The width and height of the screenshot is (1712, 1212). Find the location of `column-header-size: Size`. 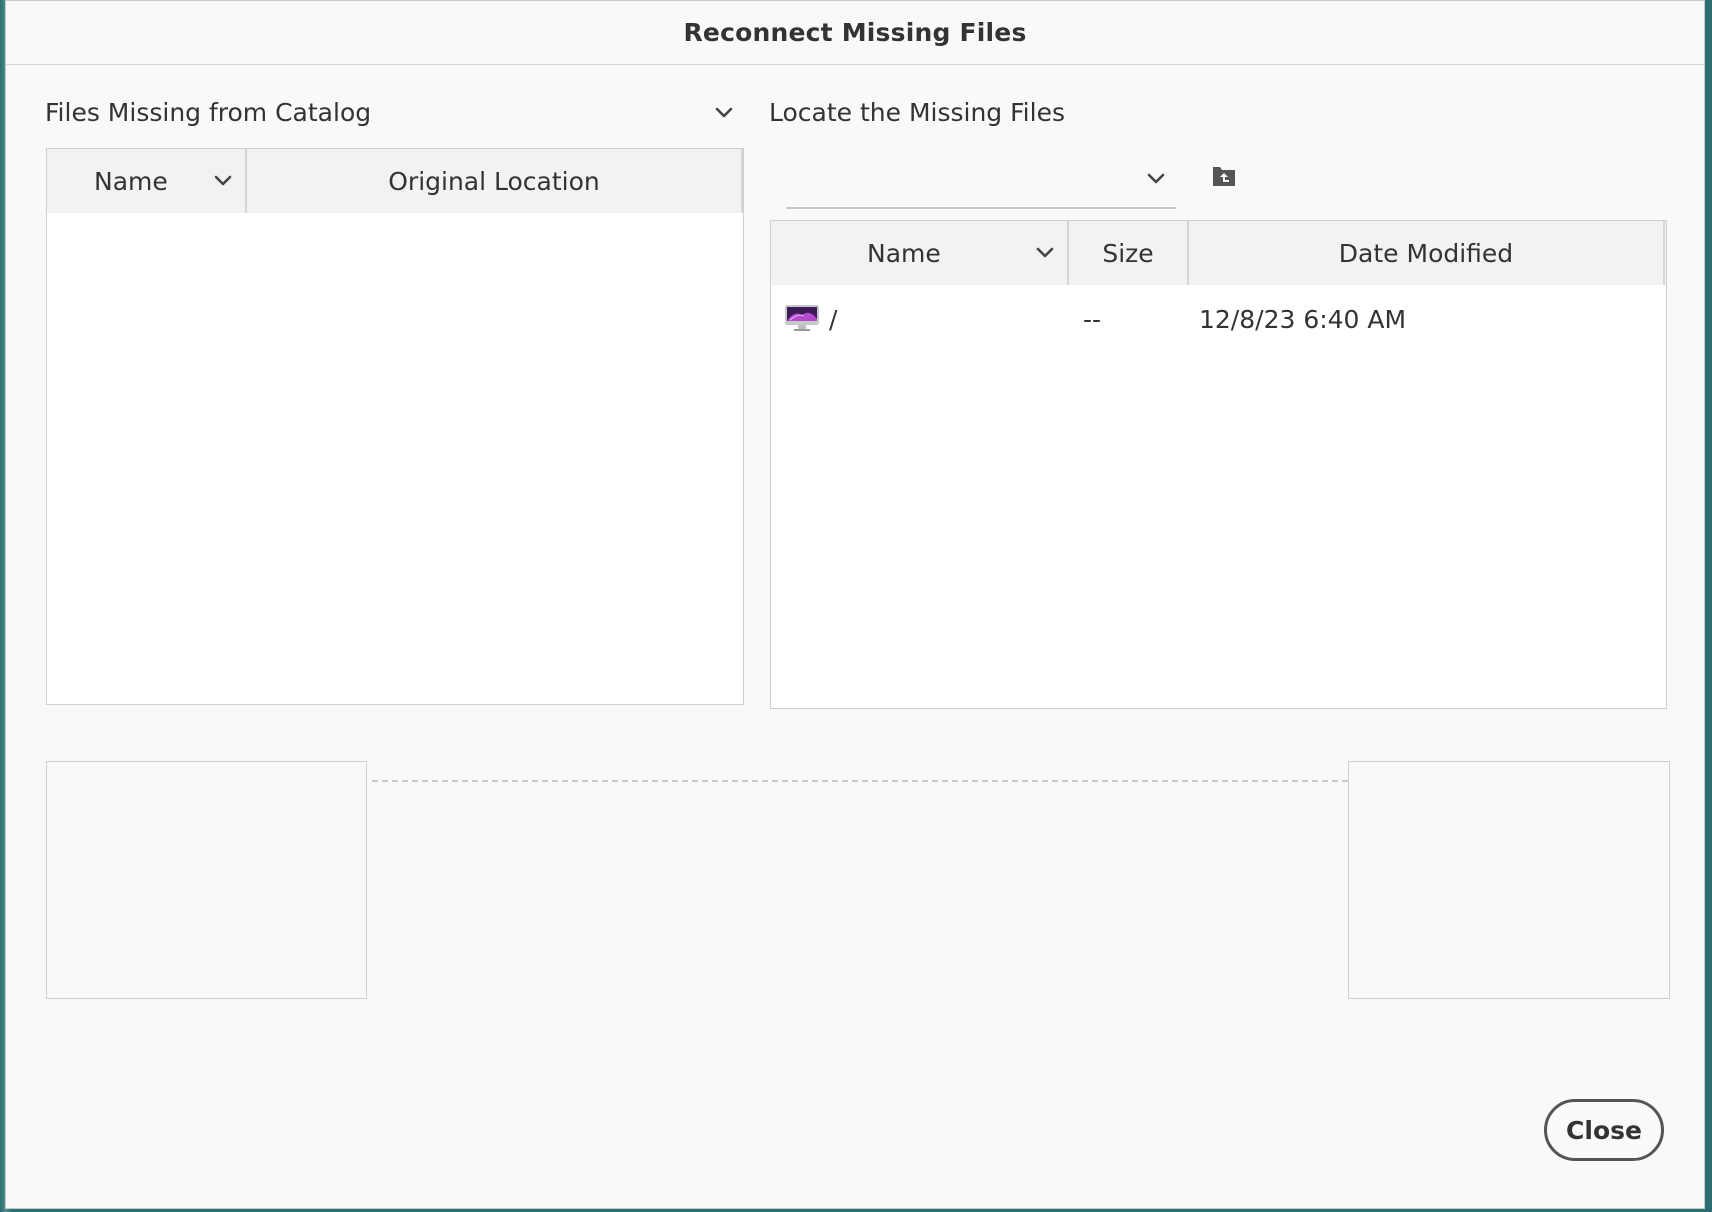

column-header-size: Size is located at coordinates (1129, 253).